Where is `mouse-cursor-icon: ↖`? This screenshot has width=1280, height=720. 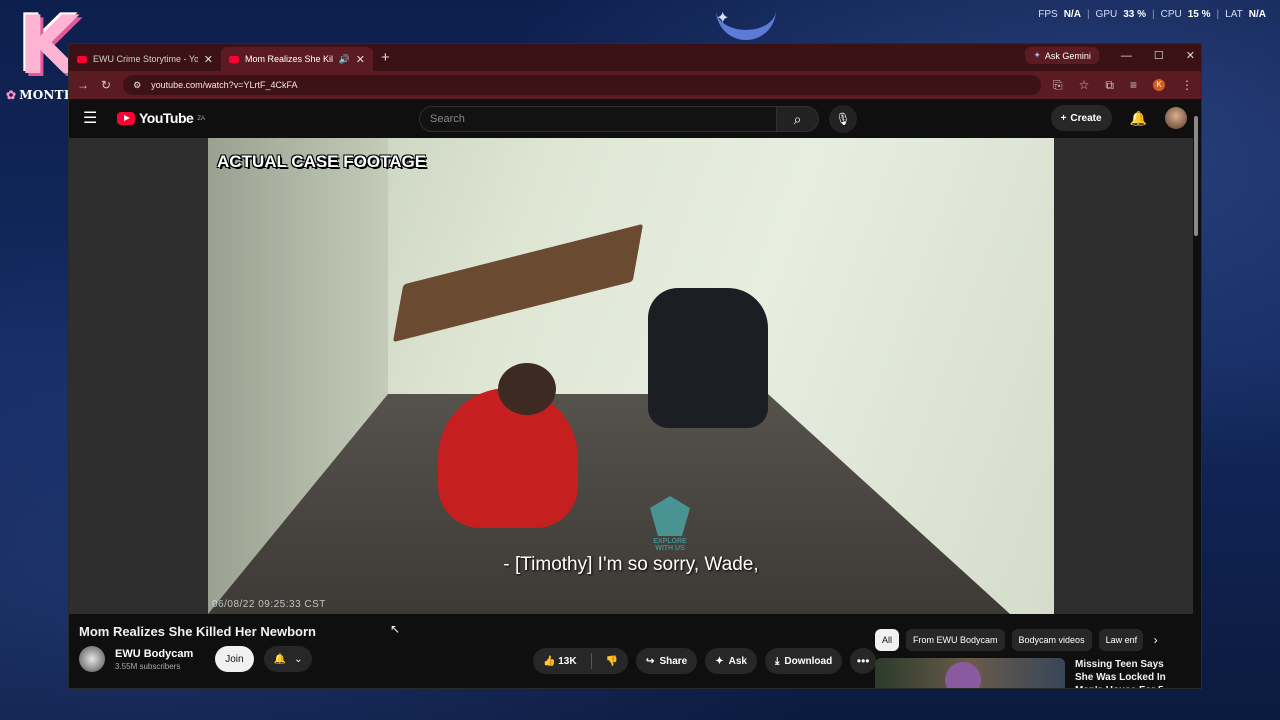 mouse-cursor-icon: ↖ is located at coordinates (395, 629).